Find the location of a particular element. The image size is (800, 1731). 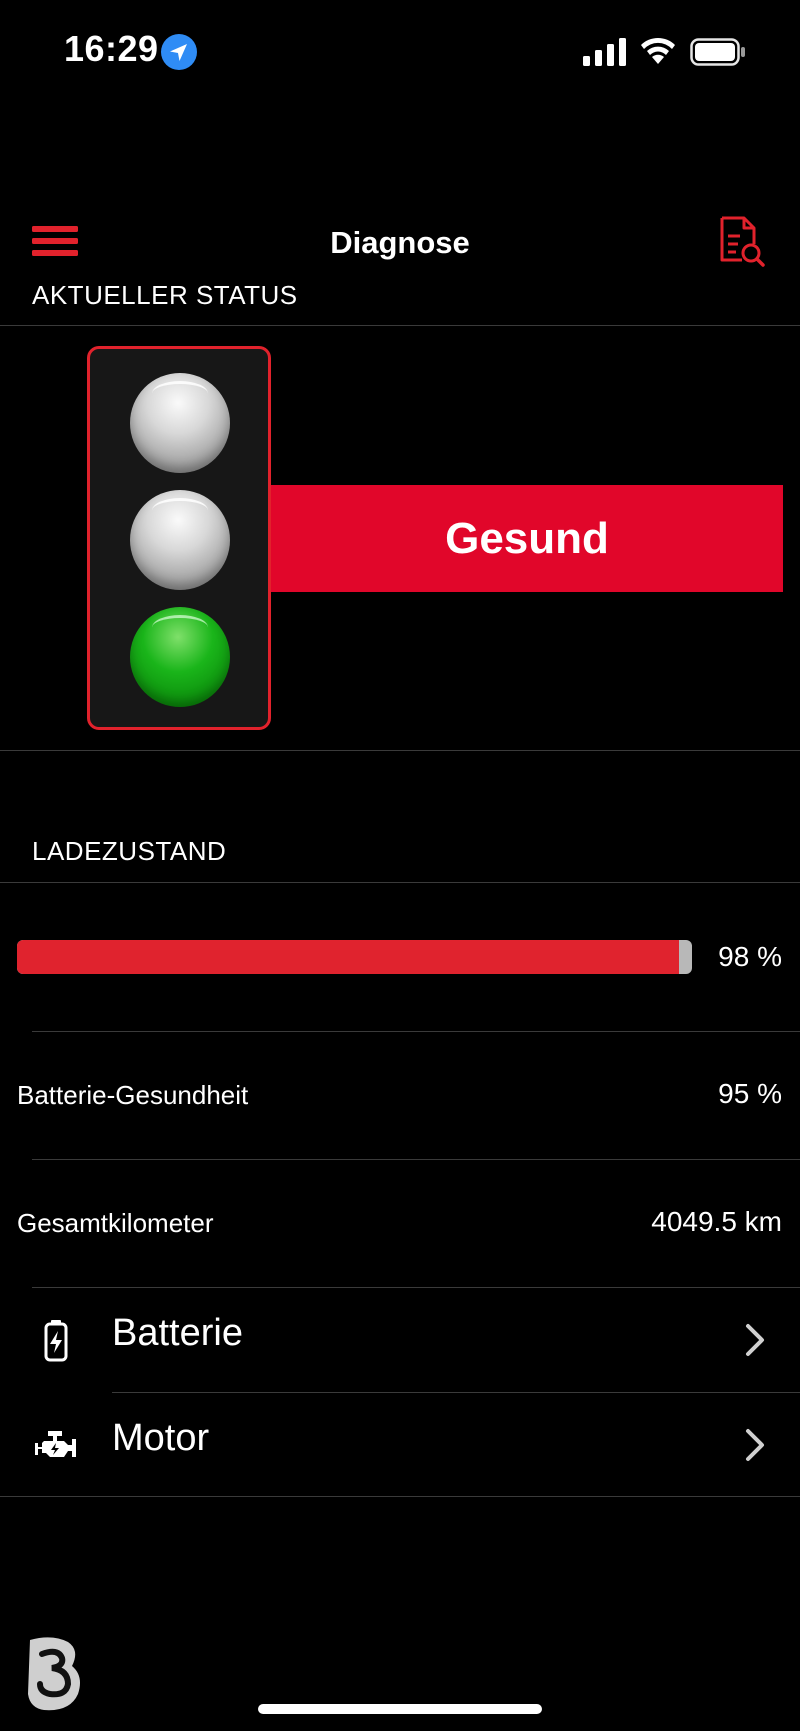

nav-row-motor-label: Motor is located at coordinates (161, 1438).